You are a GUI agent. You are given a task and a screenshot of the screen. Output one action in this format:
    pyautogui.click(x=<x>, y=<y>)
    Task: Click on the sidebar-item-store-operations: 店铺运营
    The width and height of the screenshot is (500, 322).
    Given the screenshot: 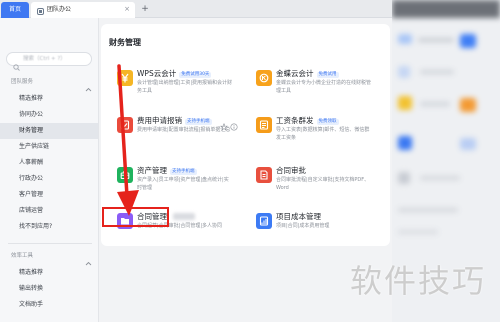 What is the action you would take?
    pyautogui.click(x=49, y=211)
    